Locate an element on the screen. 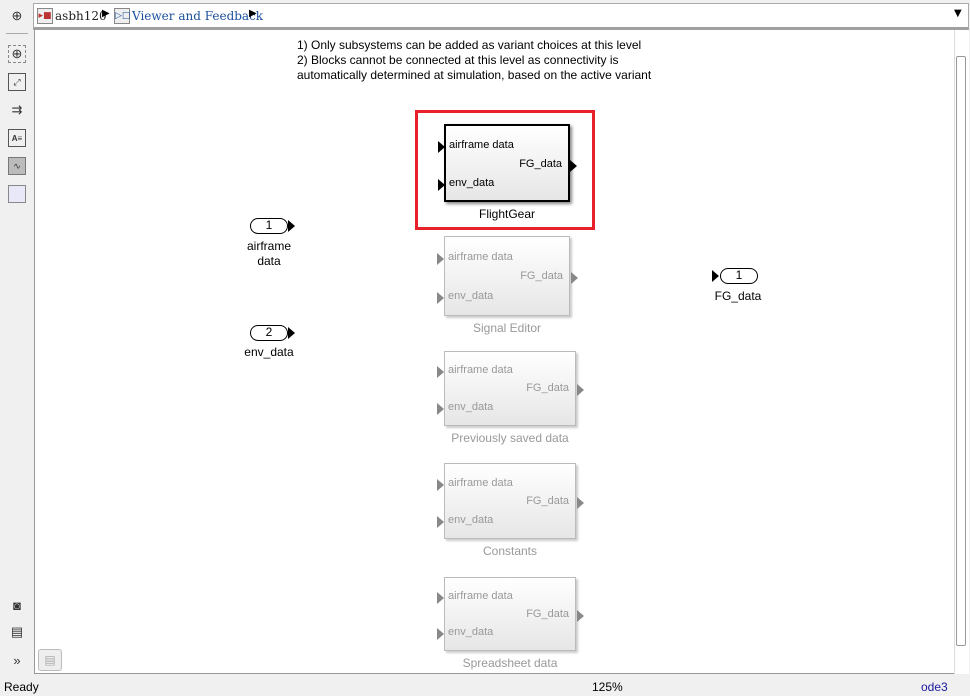  annotation-icon: A≡ is located at coordinates (17, 138).